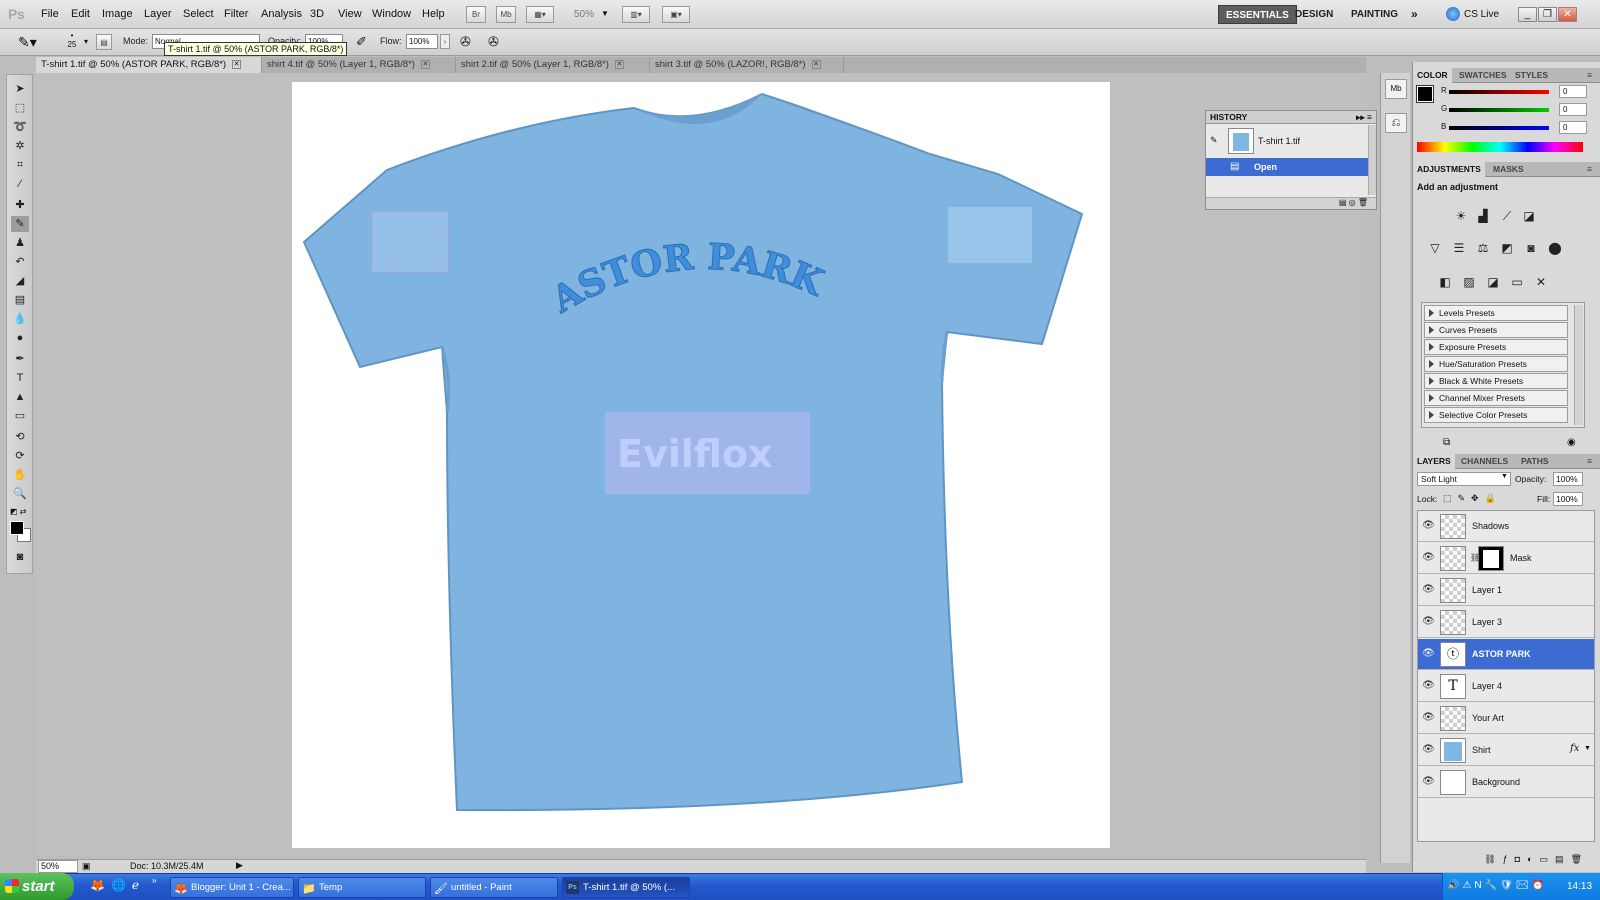 The image size is (1600, 900). I want to click on brightness-icon: ☀, so click(1461, 216).